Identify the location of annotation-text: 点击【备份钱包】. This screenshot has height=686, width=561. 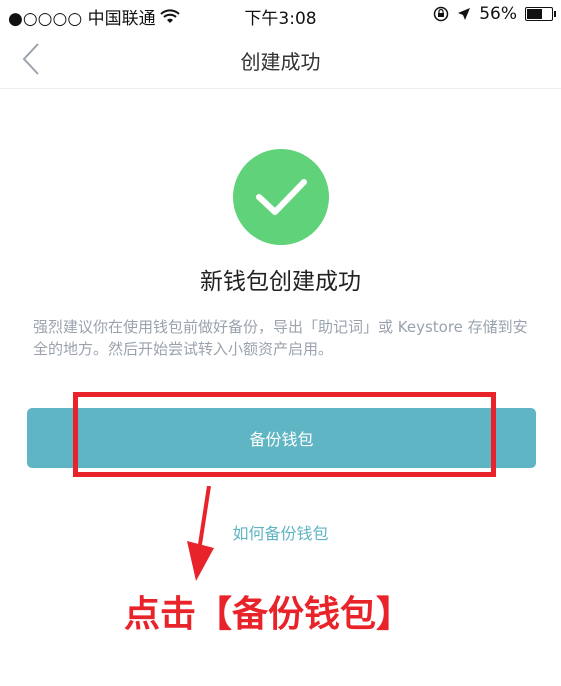
(268, 614).